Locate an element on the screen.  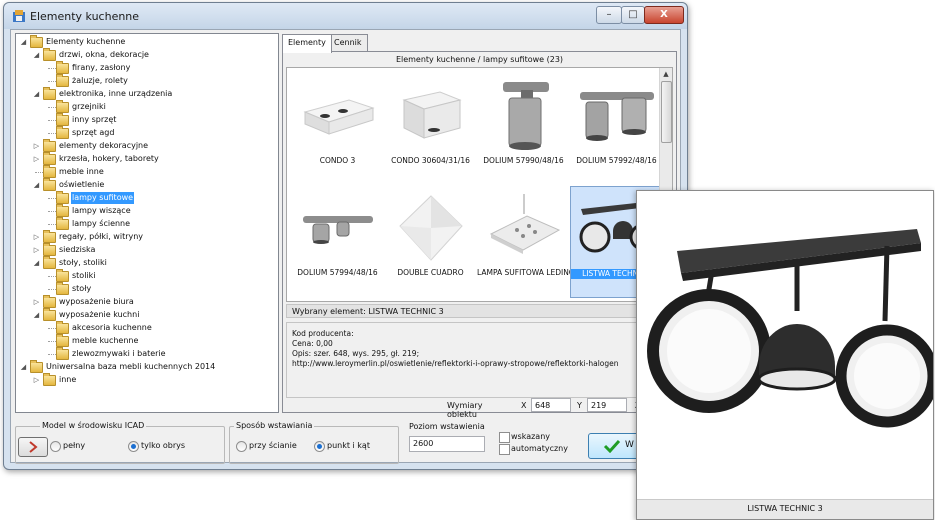
tree-node-label: sprzęt agd is located at coordinates (93, 132).